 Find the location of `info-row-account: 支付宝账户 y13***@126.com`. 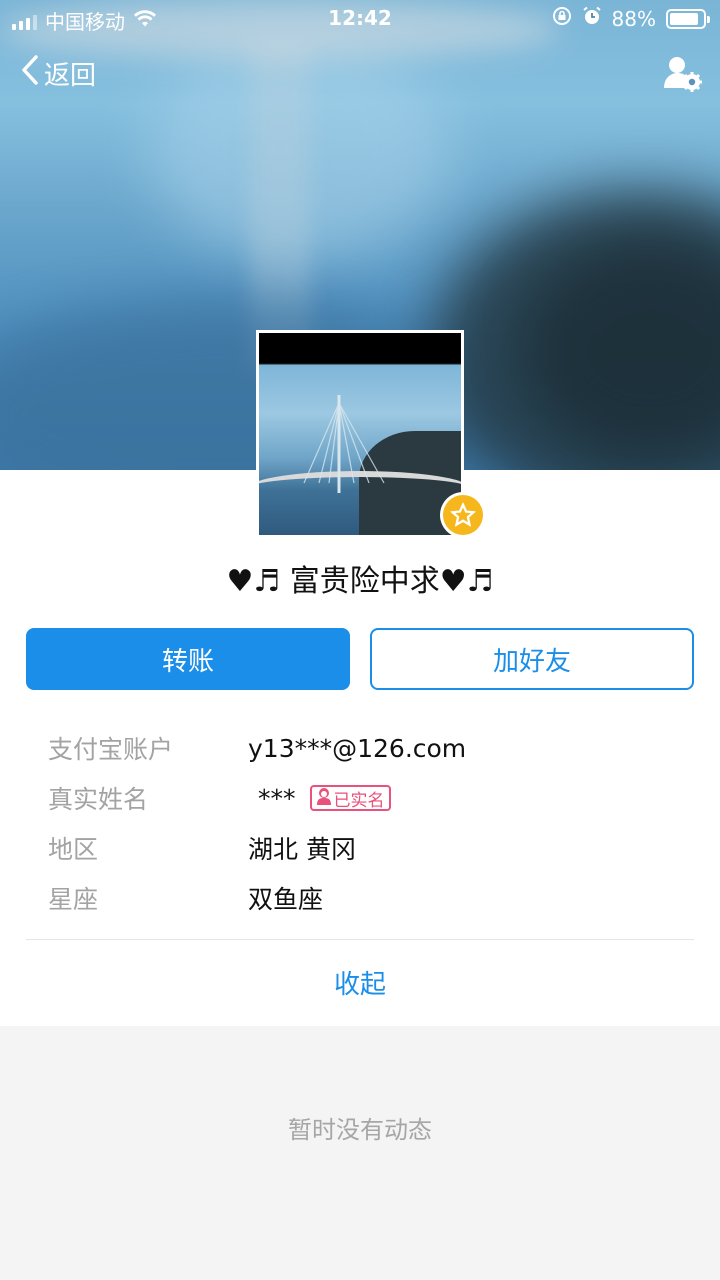

info-row-account: 支付宝账户 y13***@126.com is located at coordinates (368, 748).